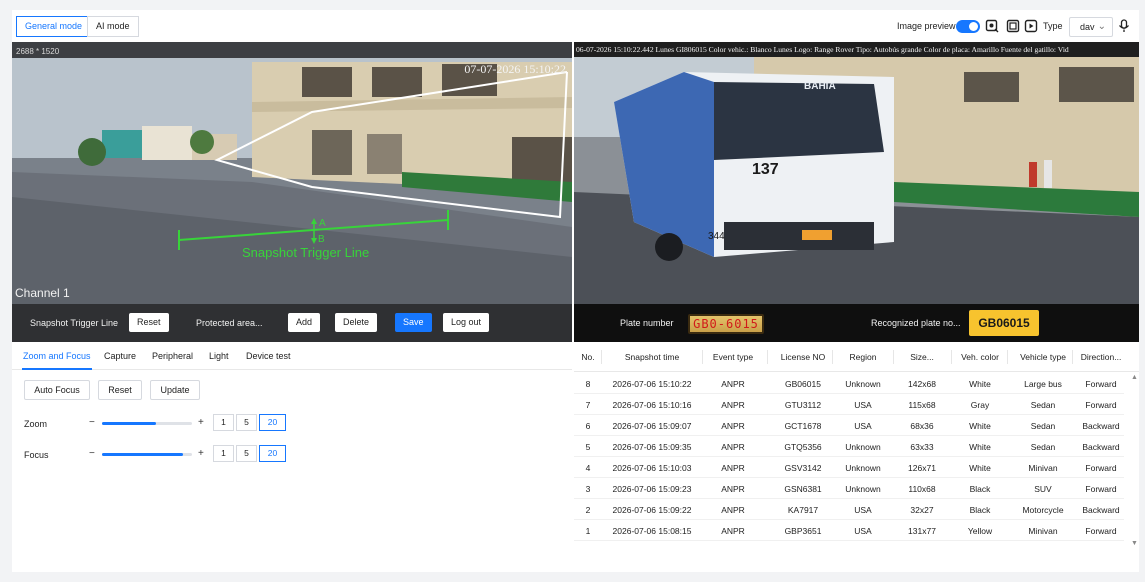 The image size is (1145, 582). I want to click on zoom-label: Zoom, so click(36, 424).